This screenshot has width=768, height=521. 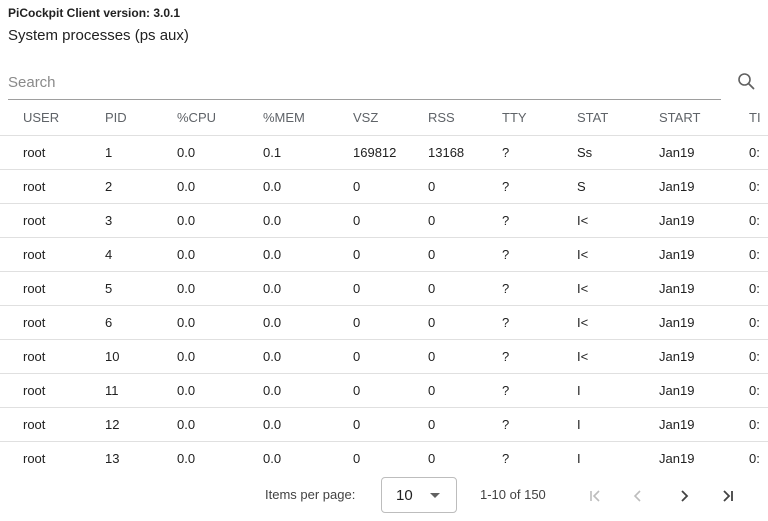 What do you see at coordinates (141, 186) in the screenshot?
I see `table-cell: 2` at bounding box center [141, 186].